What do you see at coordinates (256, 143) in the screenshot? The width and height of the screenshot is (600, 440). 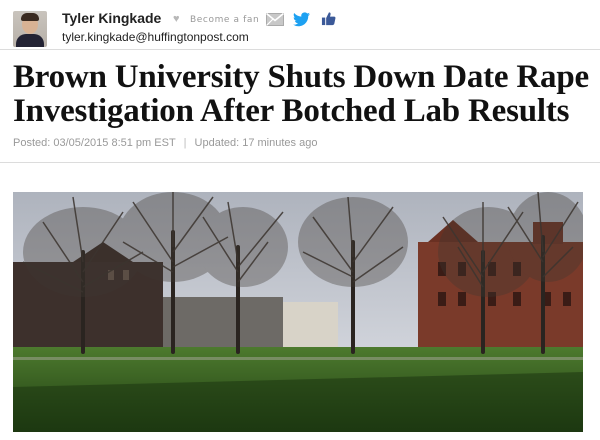 I see `updated-time: Updated: 17 minutes ago` at bounding box center [256, 143].